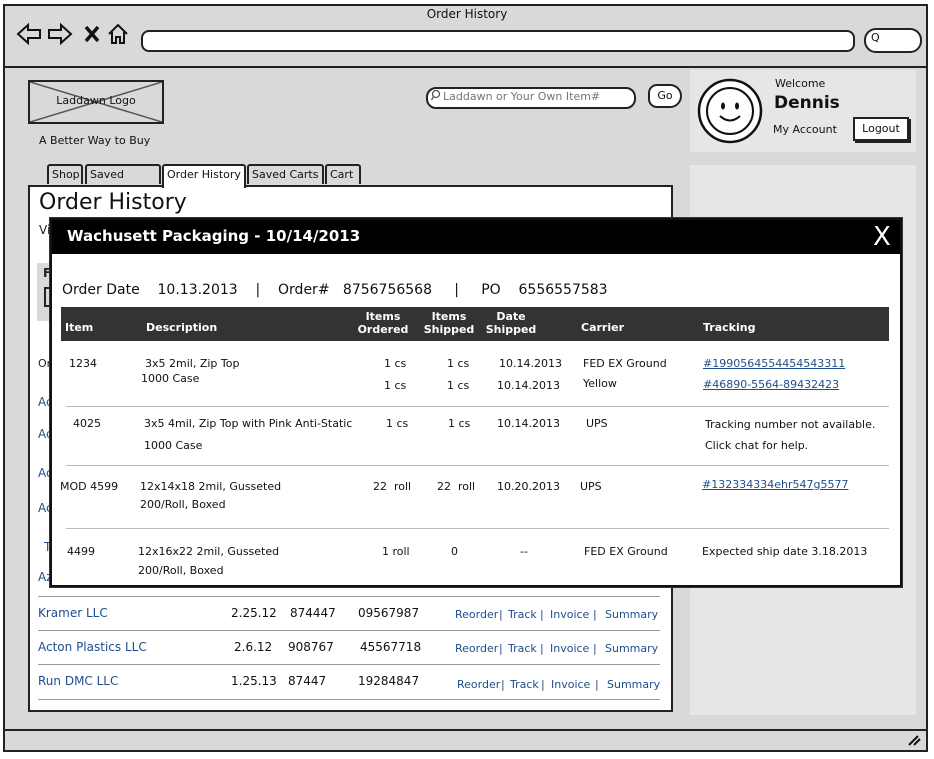 Image resolution: width=934 pixels, height=759 pixels. I want to click on my-account-link: My Account, so click(805, 129).